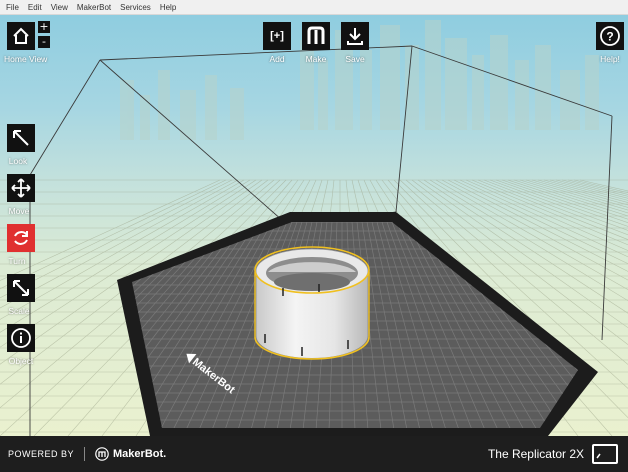 This screenshot has height=472, width=628. I want to click on scale-label: Scale, so click(19, 311).